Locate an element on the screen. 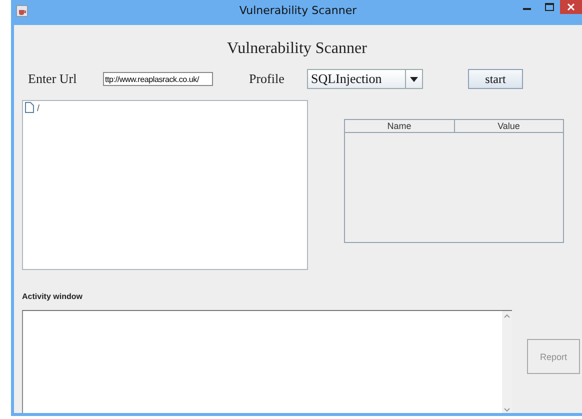  url-label: Enter Url is located at coordinates (53, 79).